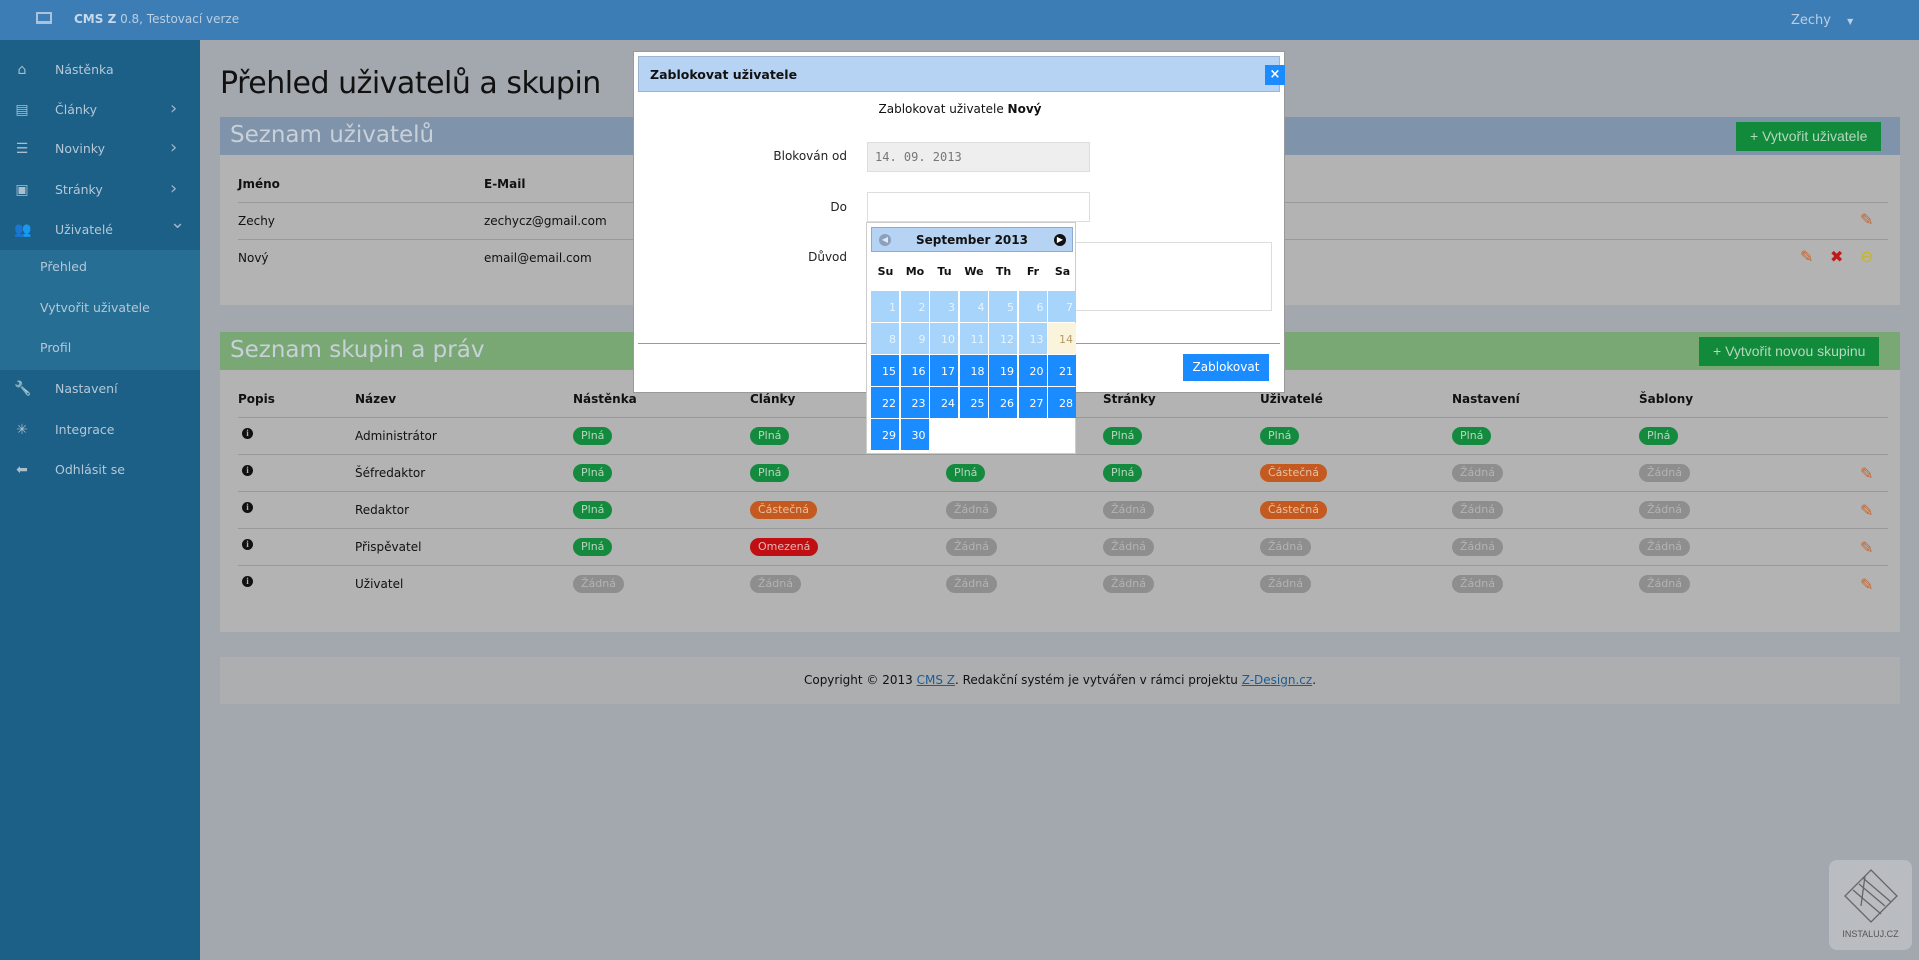  Describe the element at coordinates (100, 389) in the screenshot. I see `sidebar-item-5: 🔧 Nastavení` at that location.